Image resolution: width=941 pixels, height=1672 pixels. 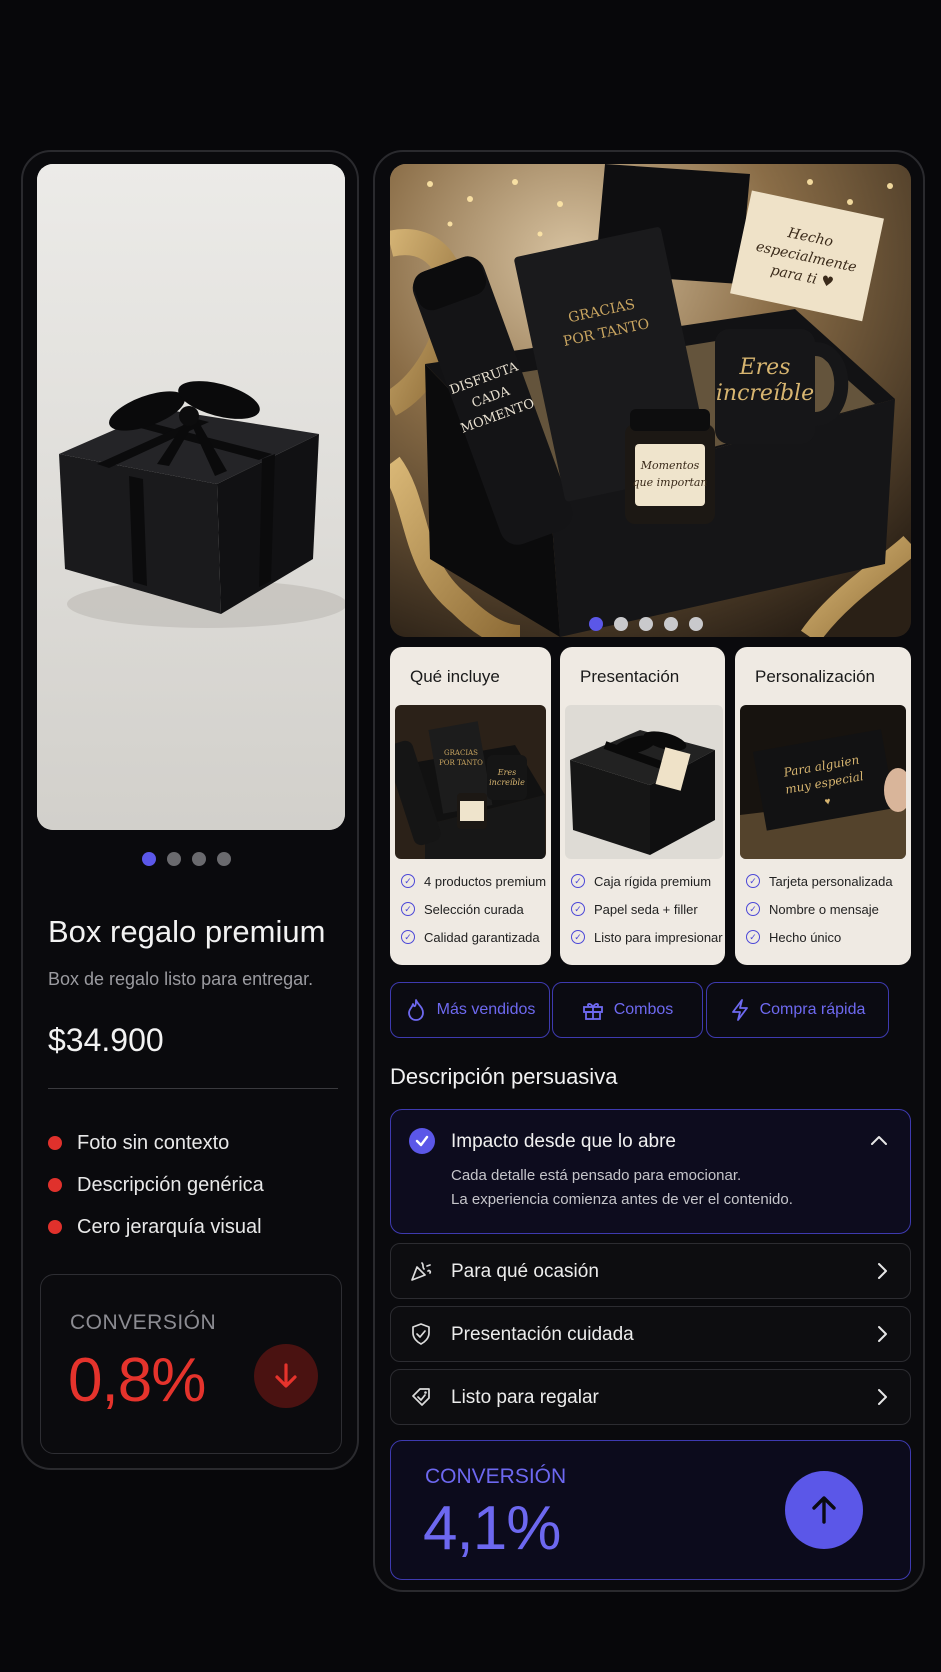 I want to click on list-item: ✓ Calidad garantizada, so click(x=473, y=937).